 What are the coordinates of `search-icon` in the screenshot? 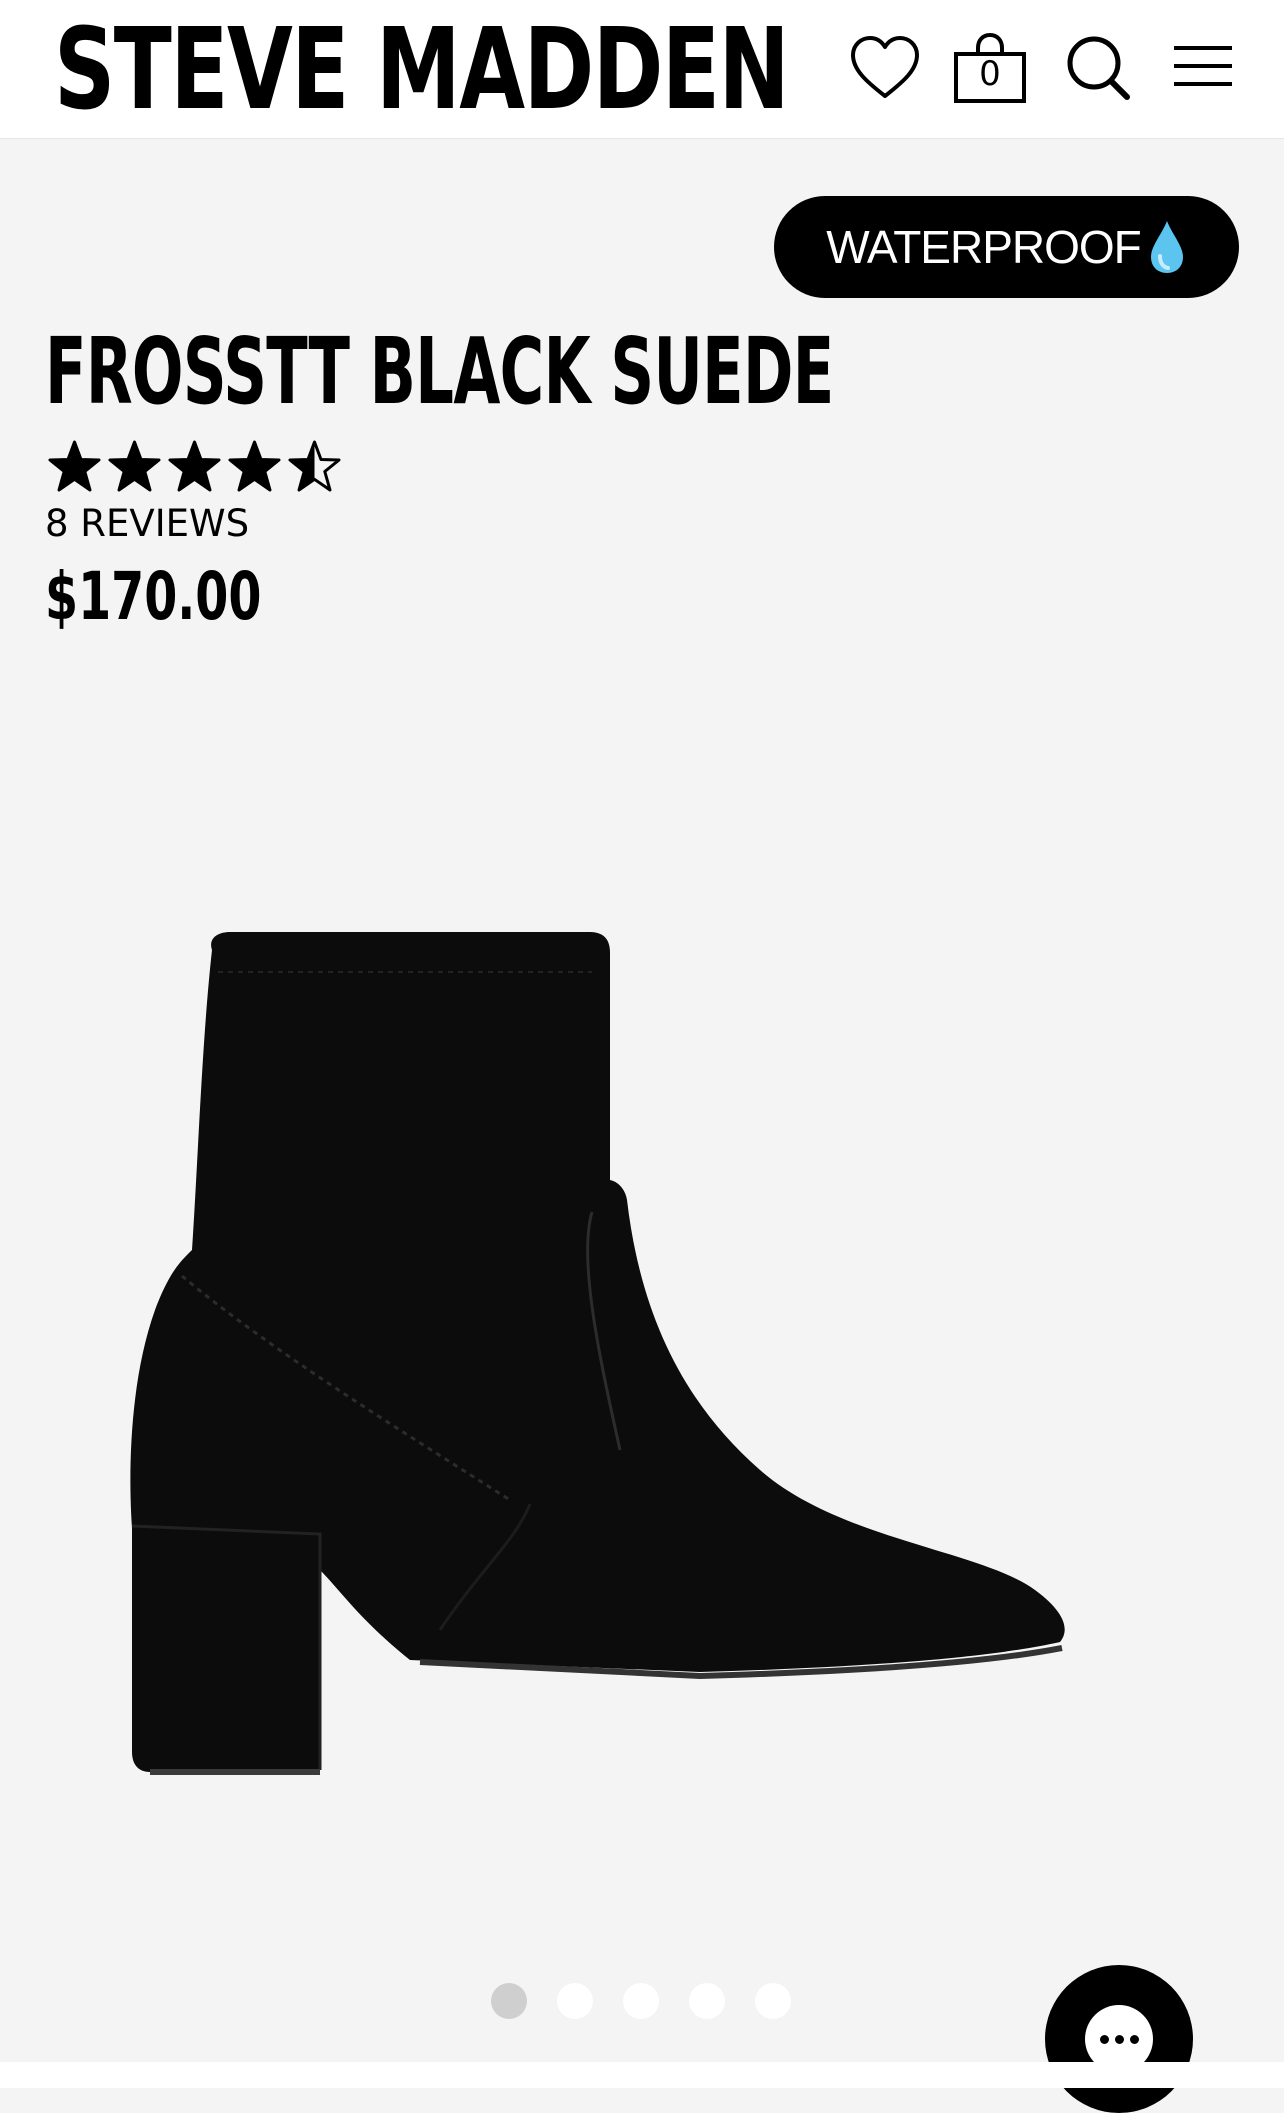 It's located at (1098, 68).